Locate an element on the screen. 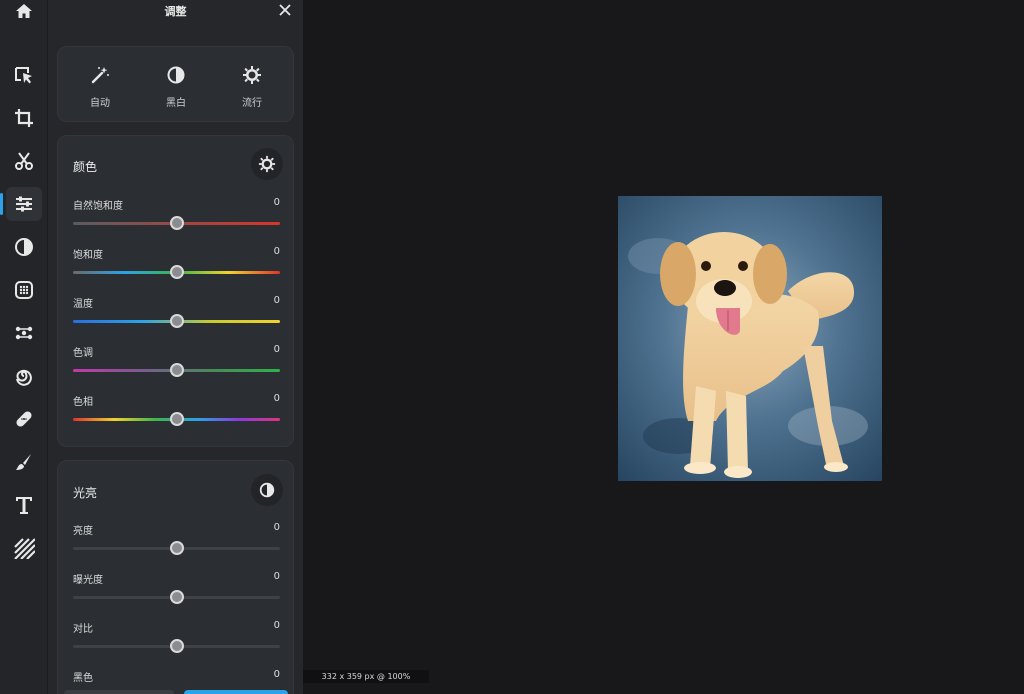 This screenshot has height=694, width=1024. light-section: 光亮 亮度 0 曝光度 0 对比 0 黑色 0 is located at coordinates (175, 577).